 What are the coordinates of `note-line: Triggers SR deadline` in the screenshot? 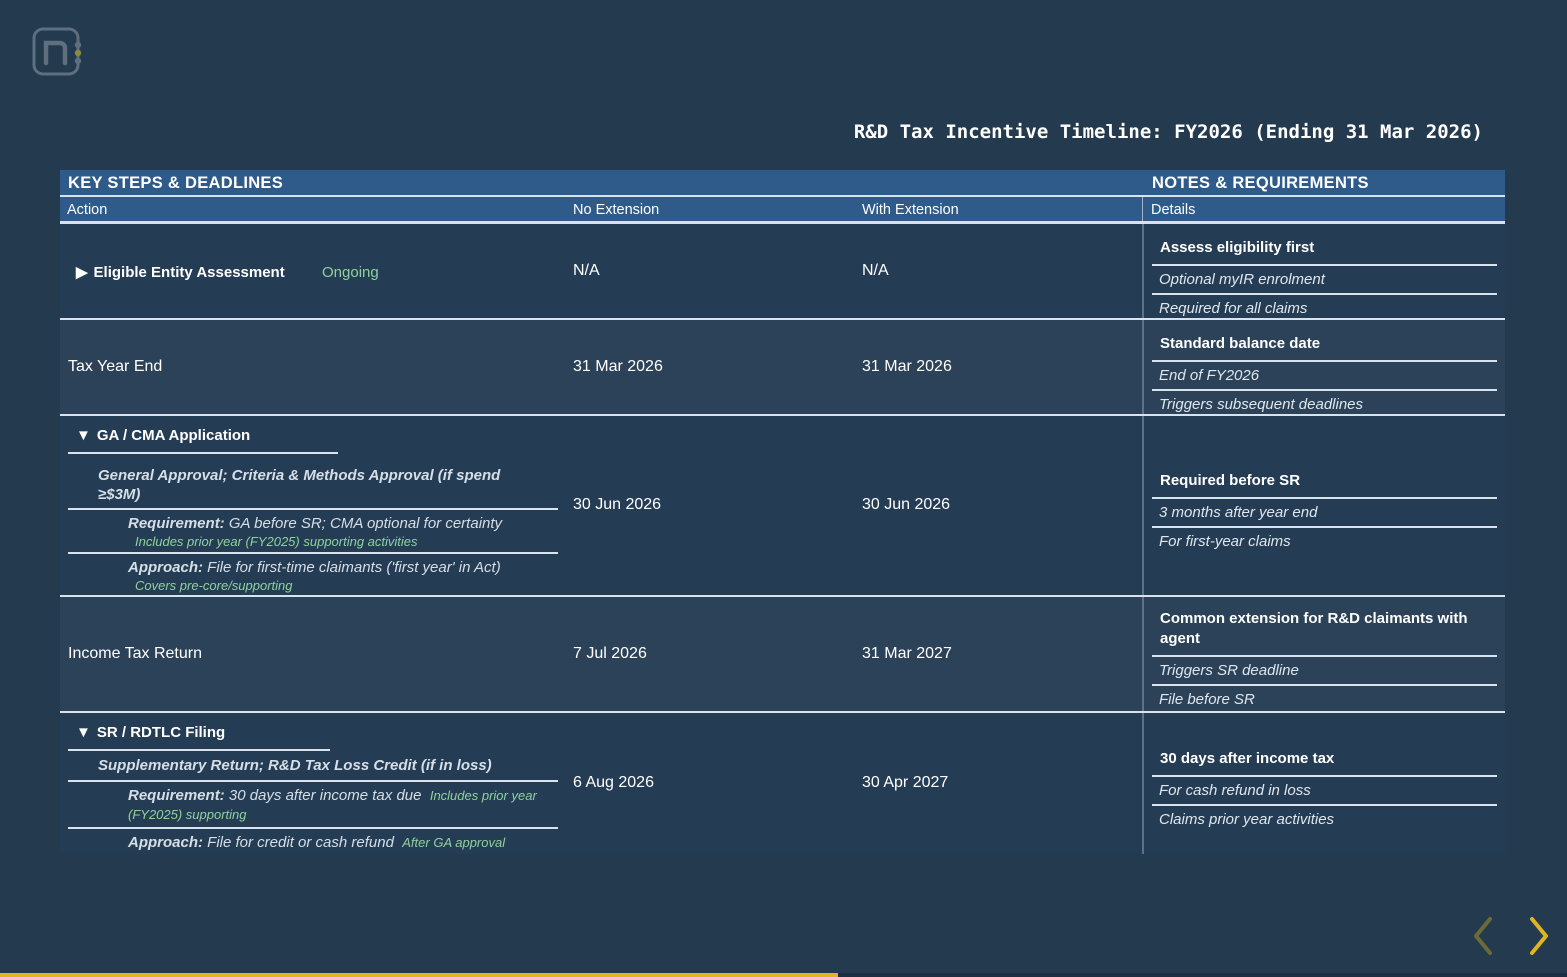 It's located at (1324, 671).